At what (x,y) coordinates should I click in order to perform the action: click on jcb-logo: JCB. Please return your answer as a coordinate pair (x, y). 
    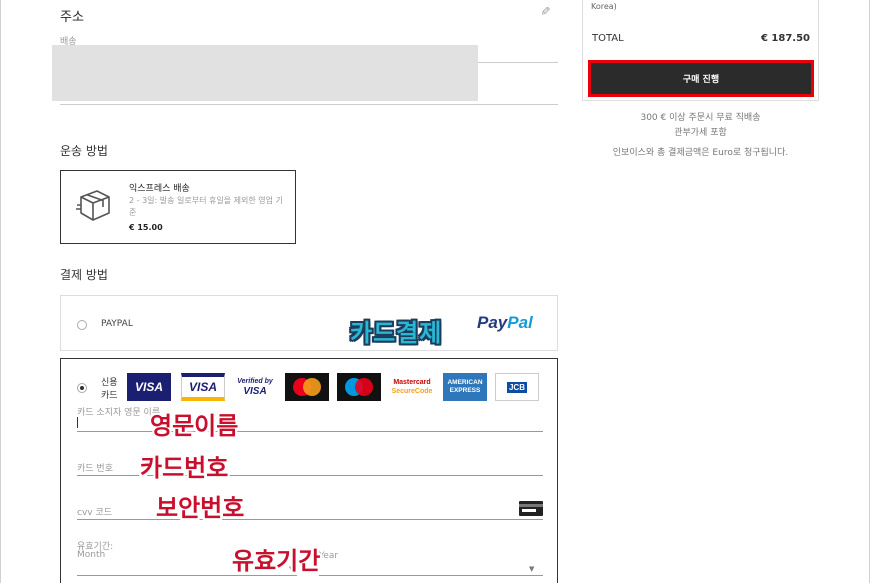
    Looking at the image, I should click on (517, 387).